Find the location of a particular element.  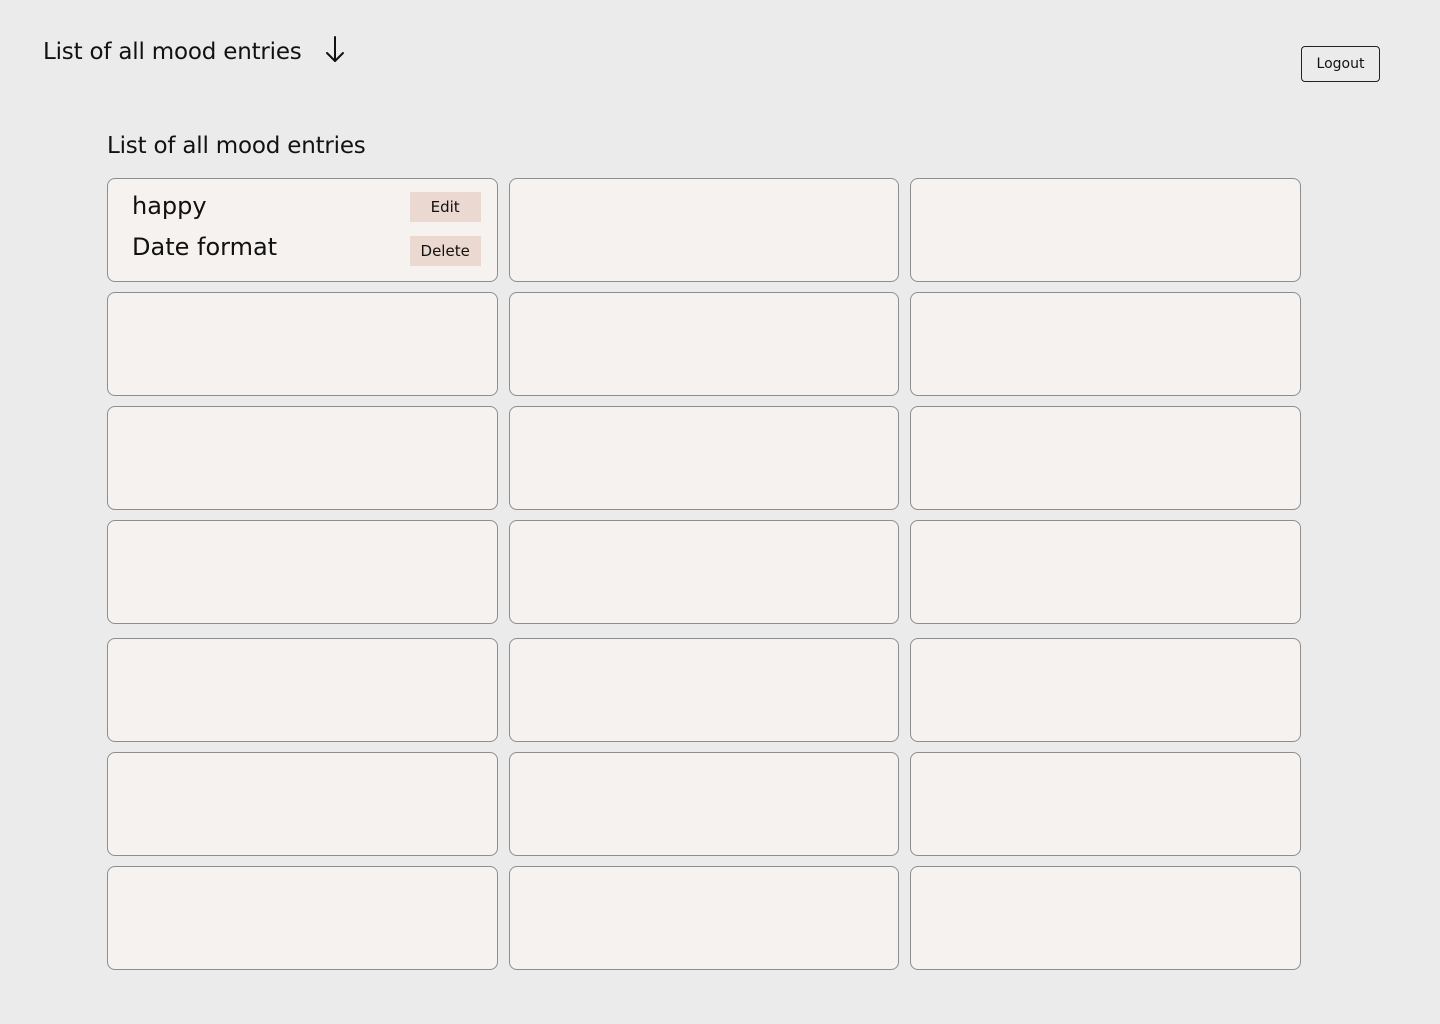

mood-entry-card: happy Date format Edit Delete is located at coordinates (302, 230).